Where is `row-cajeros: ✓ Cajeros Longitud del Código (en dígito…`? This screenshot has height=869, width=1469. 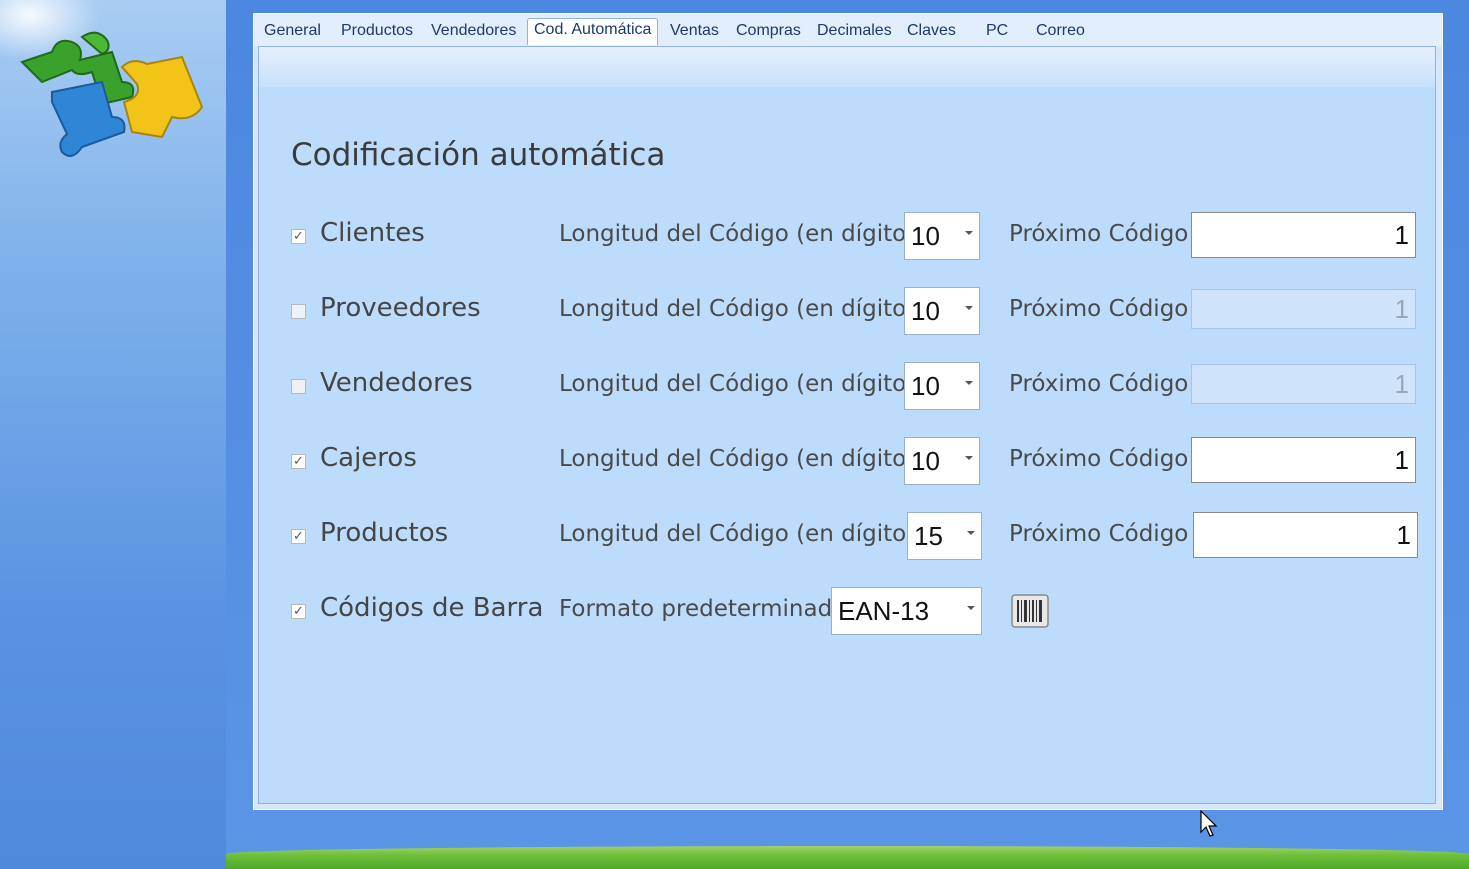 row-cajeros: ✓ Cajeros Longitud del Código (en dígito… is located at coordinates (847, 462).